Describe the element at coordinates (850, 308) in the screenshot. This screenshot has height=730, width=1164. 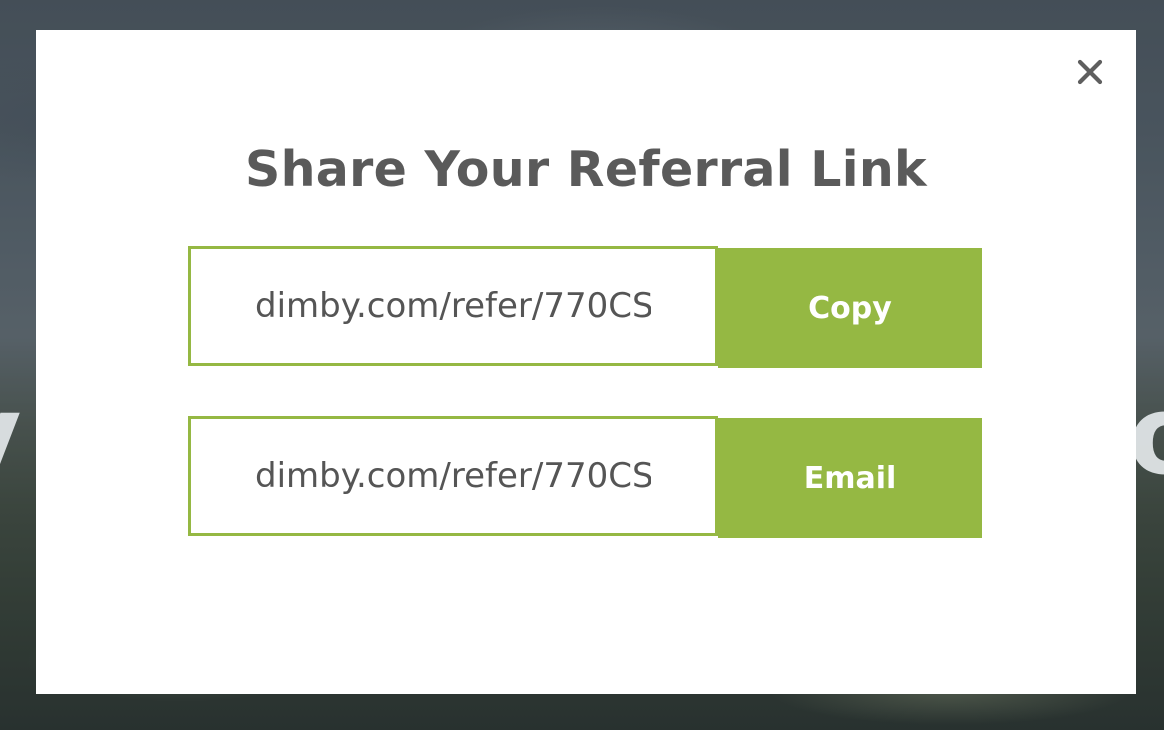
I see `copy-button: Copy` at that location.